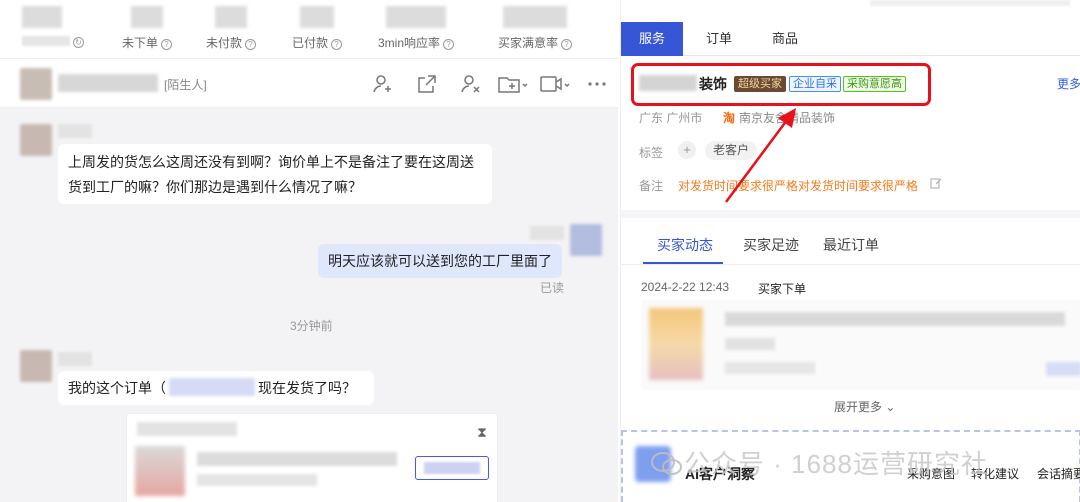 The width and height of the screenshot is (1080, 502). Describe the element at coordinates (527, 43) in the screenshot. I see `stat-label: 买家满意率` at that location.